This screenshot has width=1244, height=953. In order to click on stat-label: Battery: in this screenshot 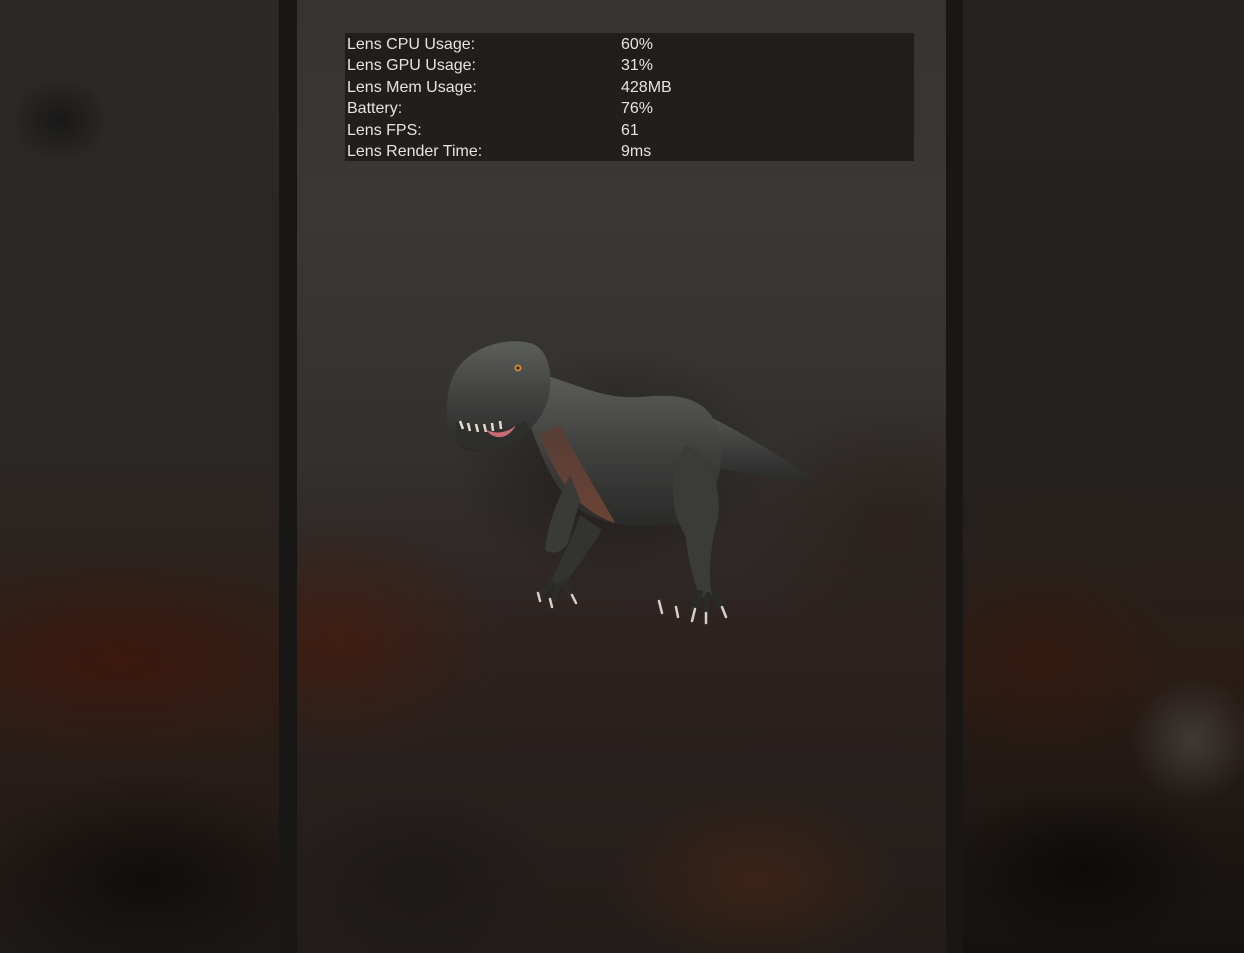, I will do `click(375, 108)`.